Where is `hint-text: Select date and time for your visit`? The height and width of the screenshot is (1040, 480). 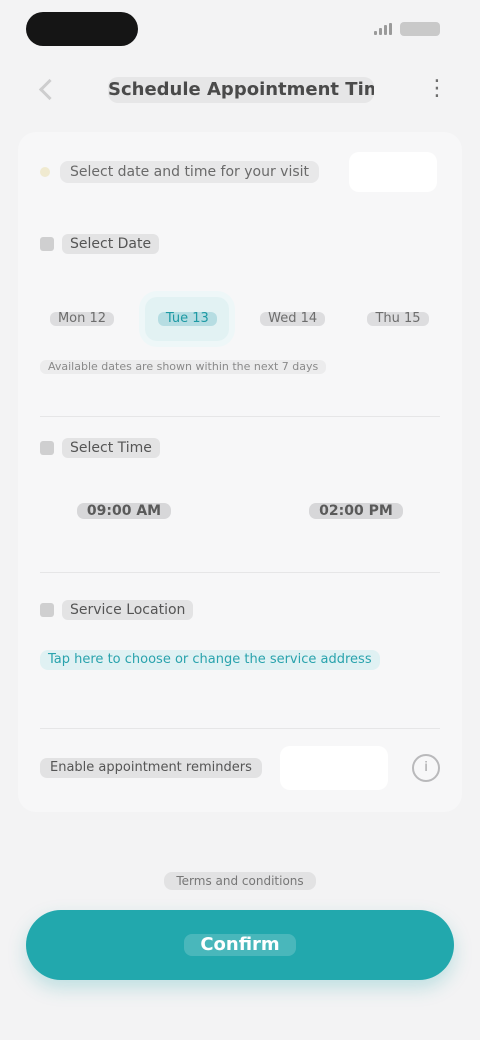 hint-text: Select date and time for your visit is located at coordinates (190, 172).